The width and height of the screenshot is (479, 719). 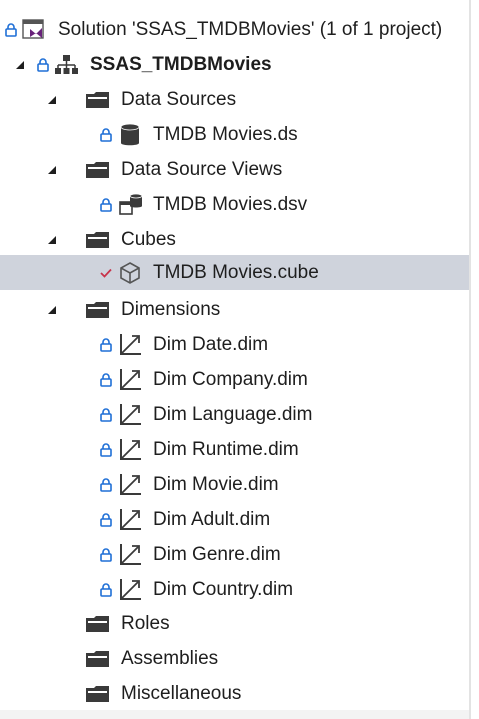 What do you see at coordinates (234, 309) in the screenshot?
I see `tree-folder-dimensions: Dimensions` at bounding box center [234, 309].